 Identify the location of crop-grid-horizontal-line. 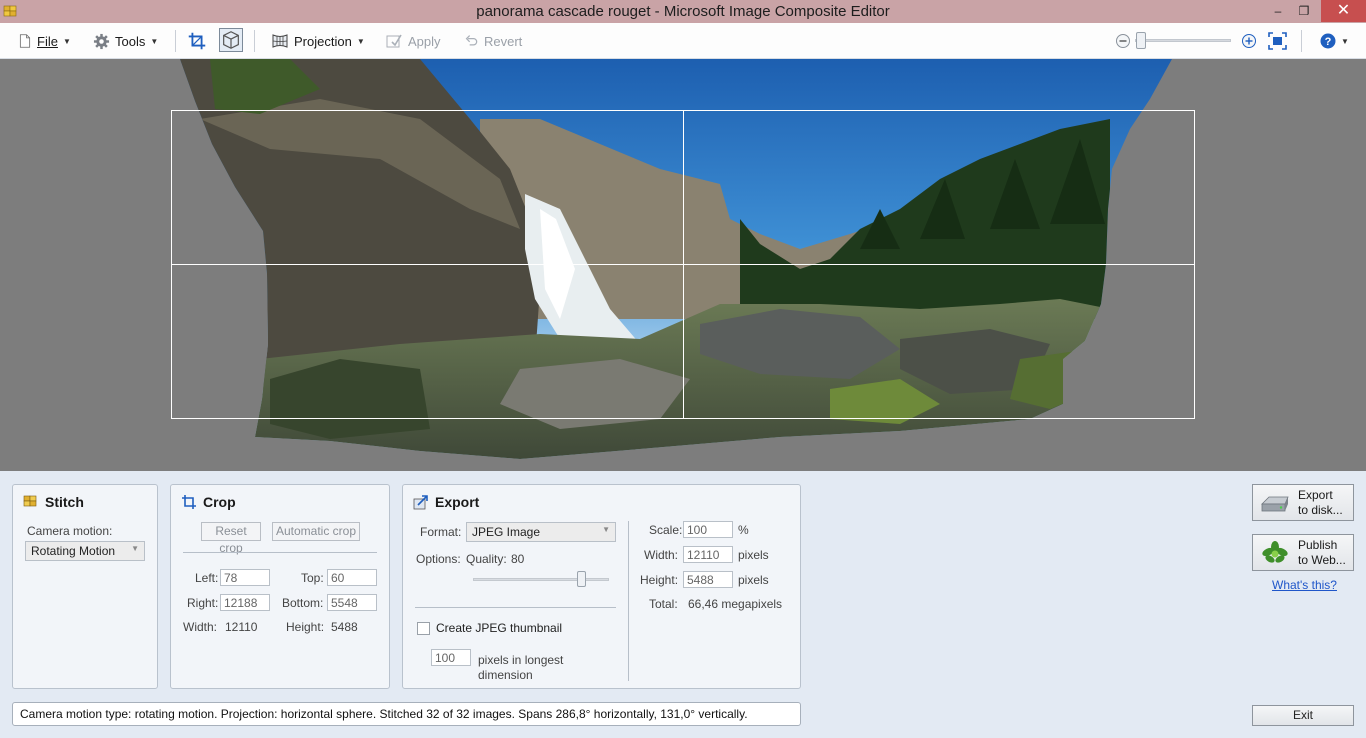
(683, 264).